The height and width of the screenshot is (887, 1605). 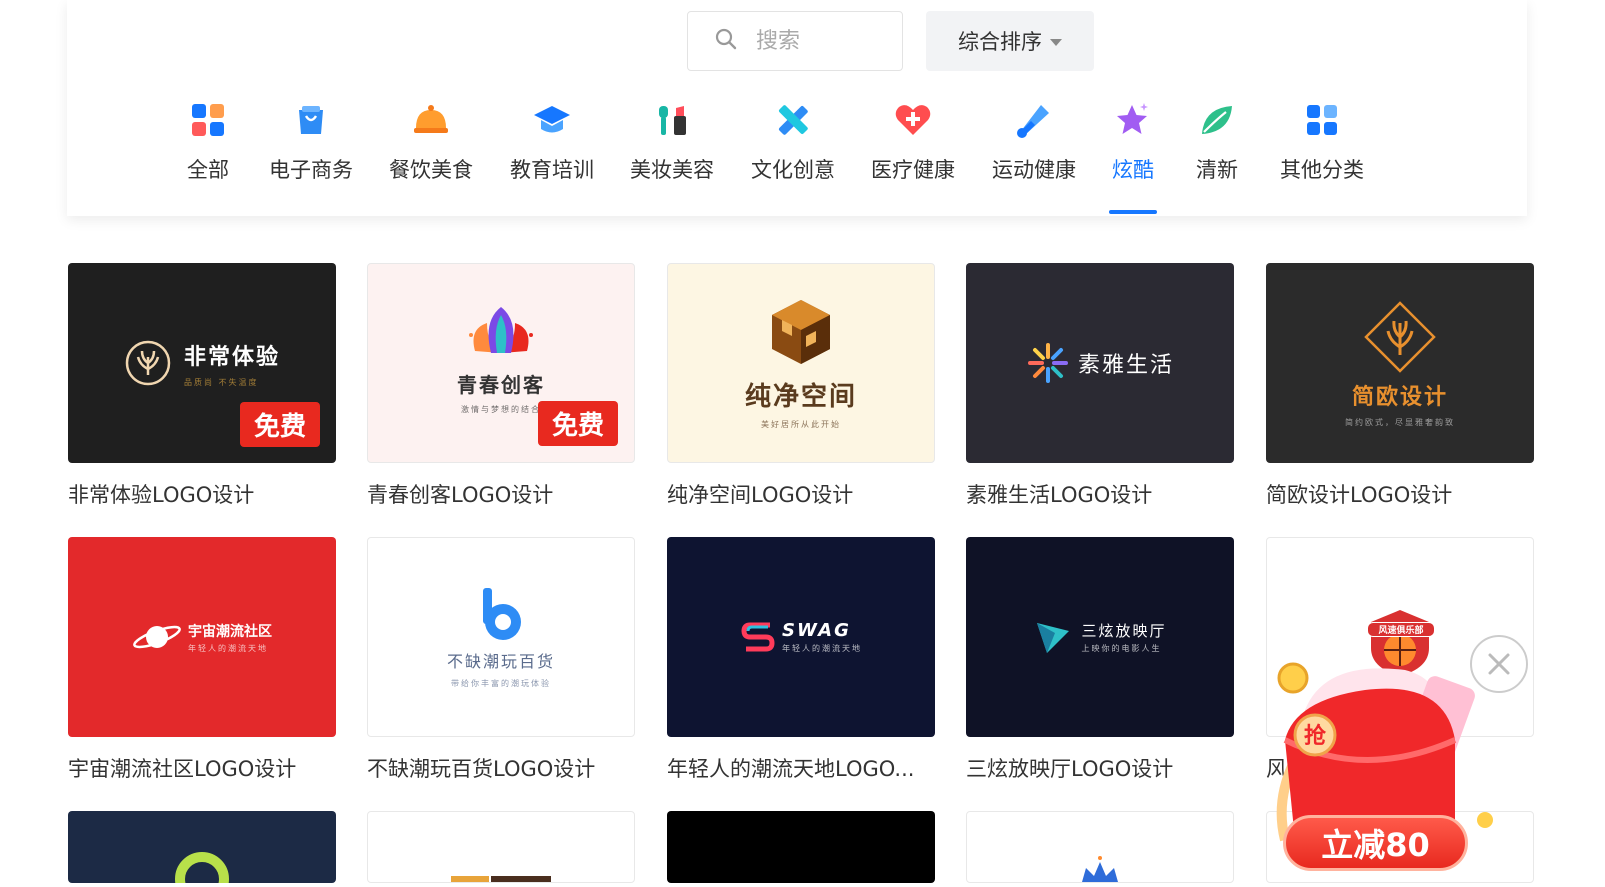 I want to click on letter-s-logo-icon, so click(x=758, y=637).